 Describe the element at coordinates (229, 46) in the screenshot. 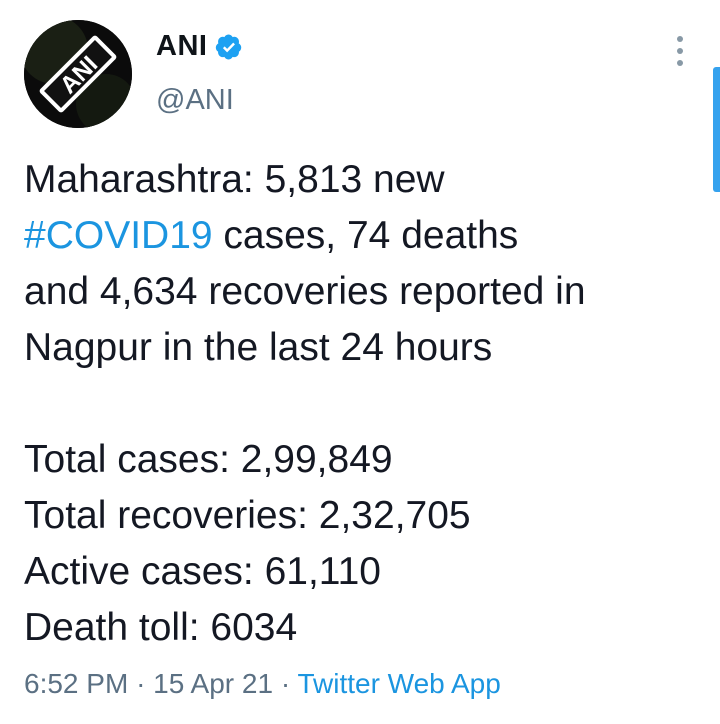

I see `verified-badge-icon` at that location.